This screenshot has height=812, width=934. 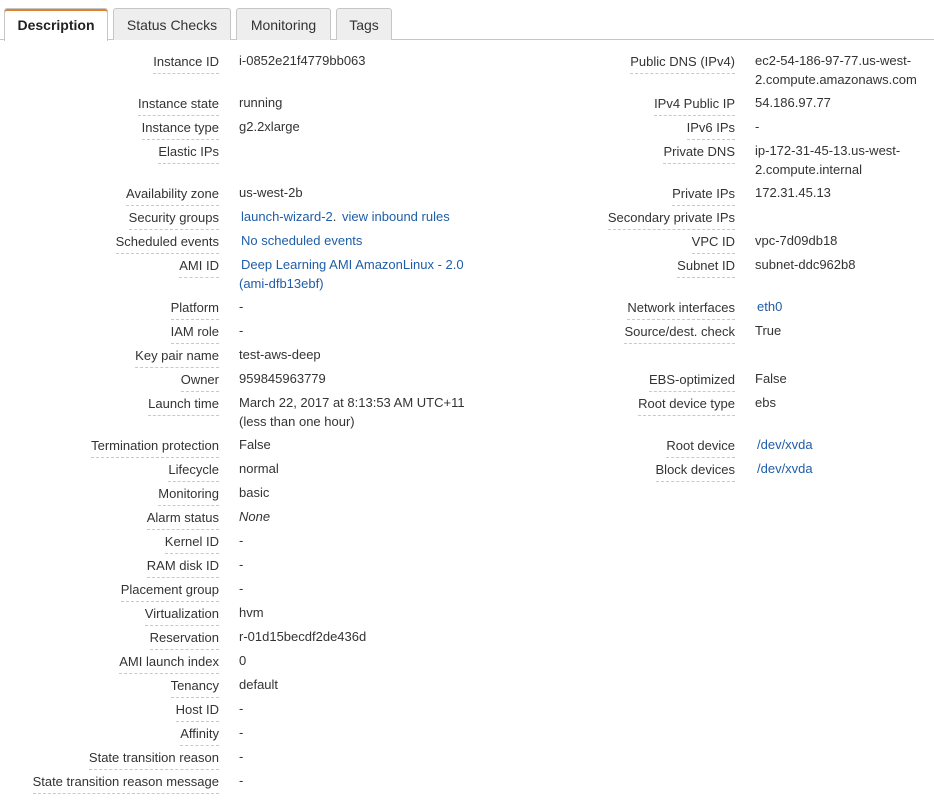 What do you see at coordinates (259, 468) in the screenshot?
I see `value-lifecycle: normal` at bounding box center [259, 468].